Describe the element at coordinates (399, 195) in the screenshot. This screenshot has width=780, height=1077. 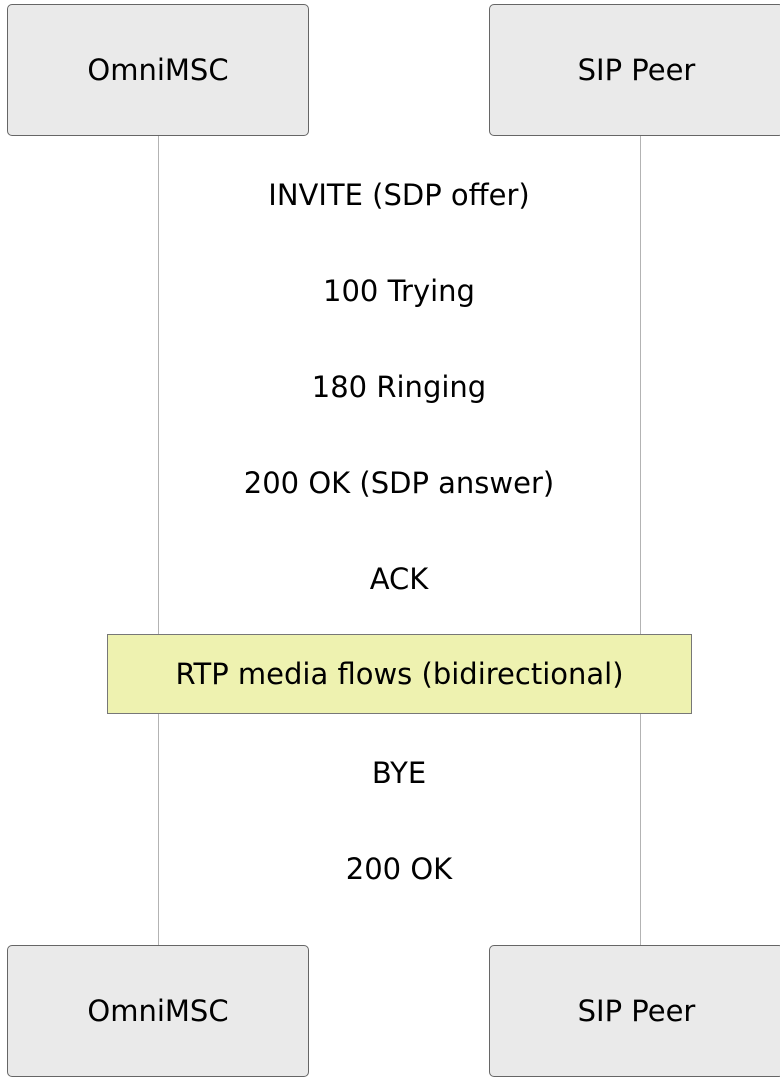
I see `message-invite: INVITE (SDP offer)` at that location.